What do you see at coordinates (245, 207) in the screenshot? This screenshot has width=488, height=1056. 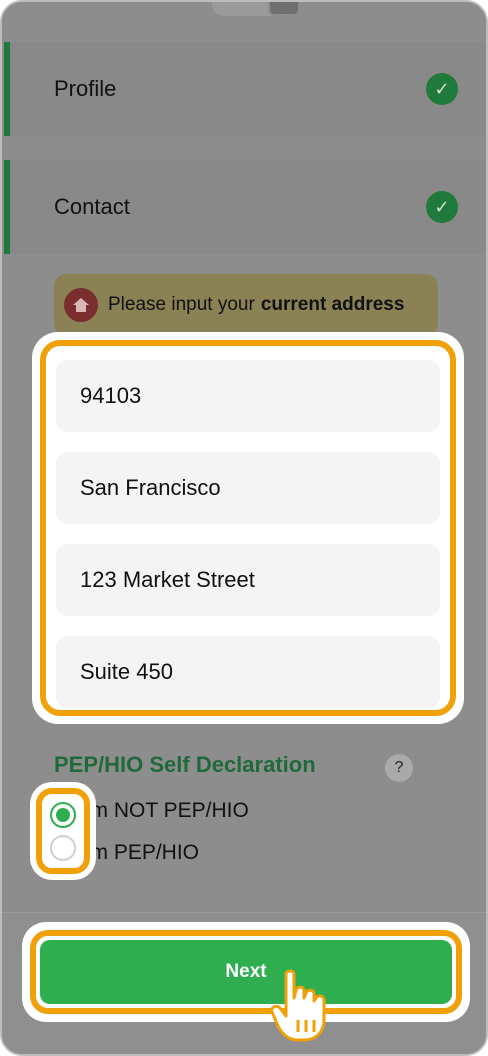 I see `section-contact: Contact ✓` at bounding box center [245, 207].